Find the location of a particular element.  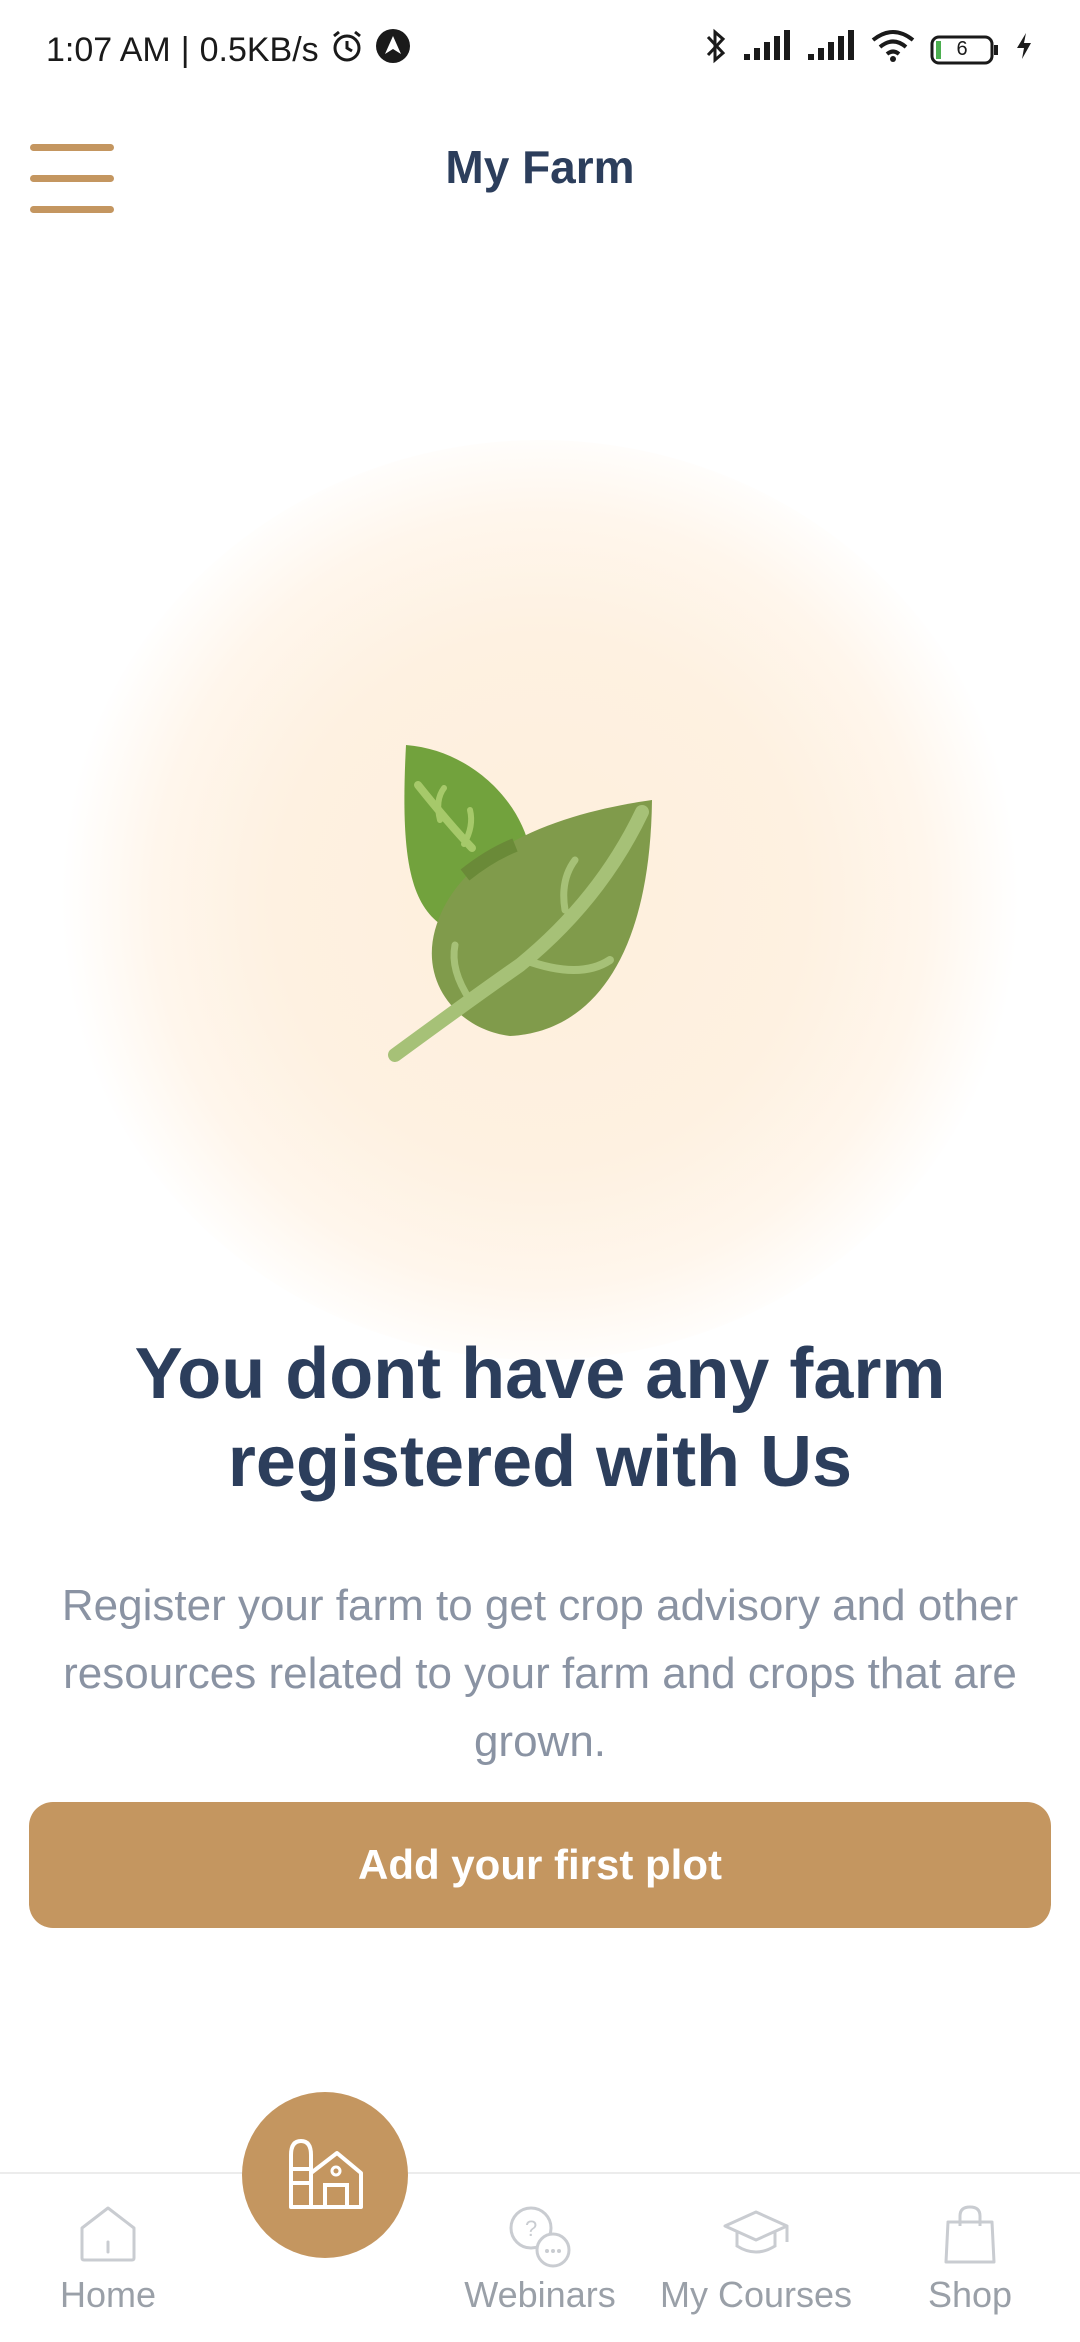

graduation-cap-icon is located at coordinates (756, 2236).